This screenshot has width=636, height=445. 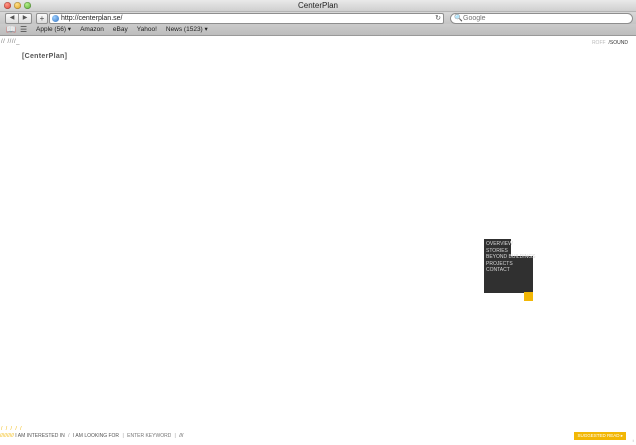 I want to click on reload-icon: ↻, so click(x=438, y=18).